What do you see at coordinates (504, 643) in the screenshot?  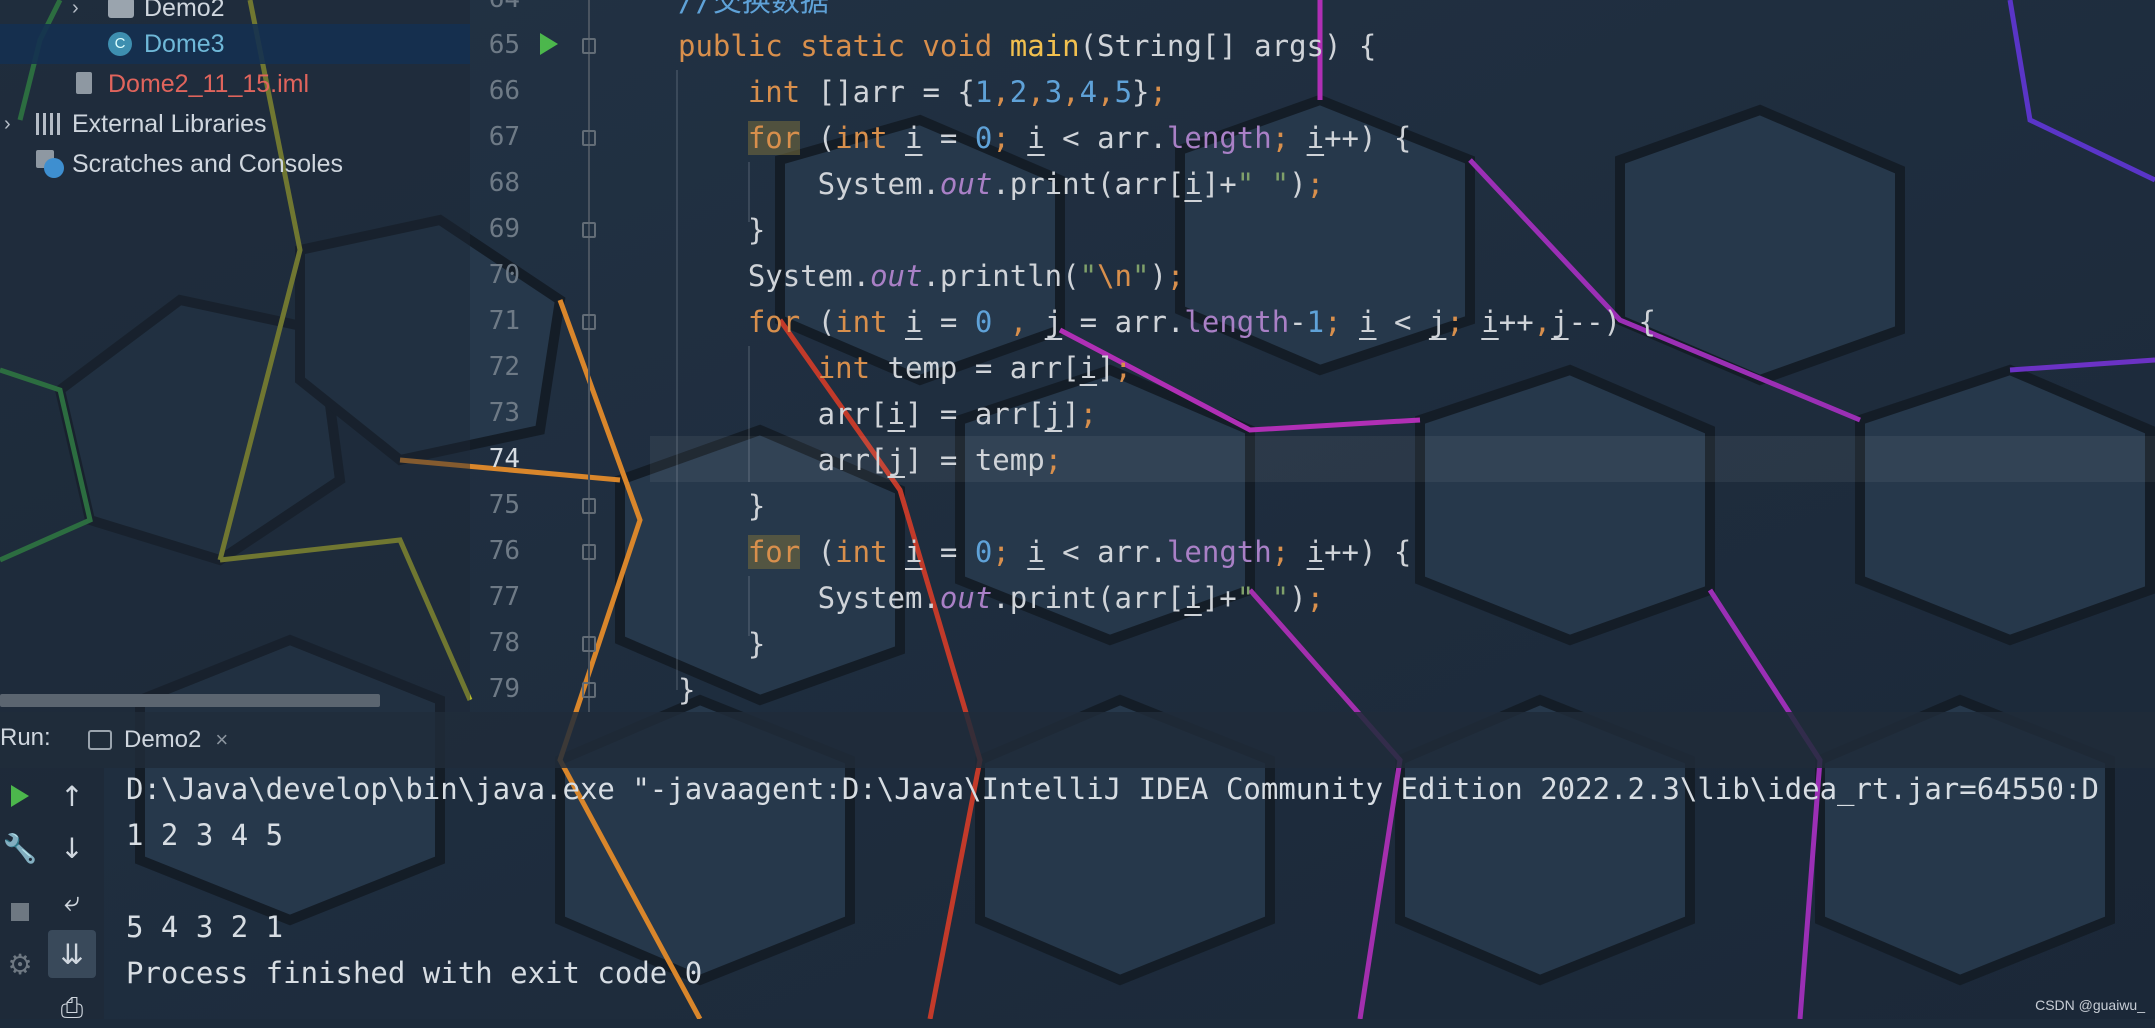 I see `line-number: 78` at bounding box center [504, 643].